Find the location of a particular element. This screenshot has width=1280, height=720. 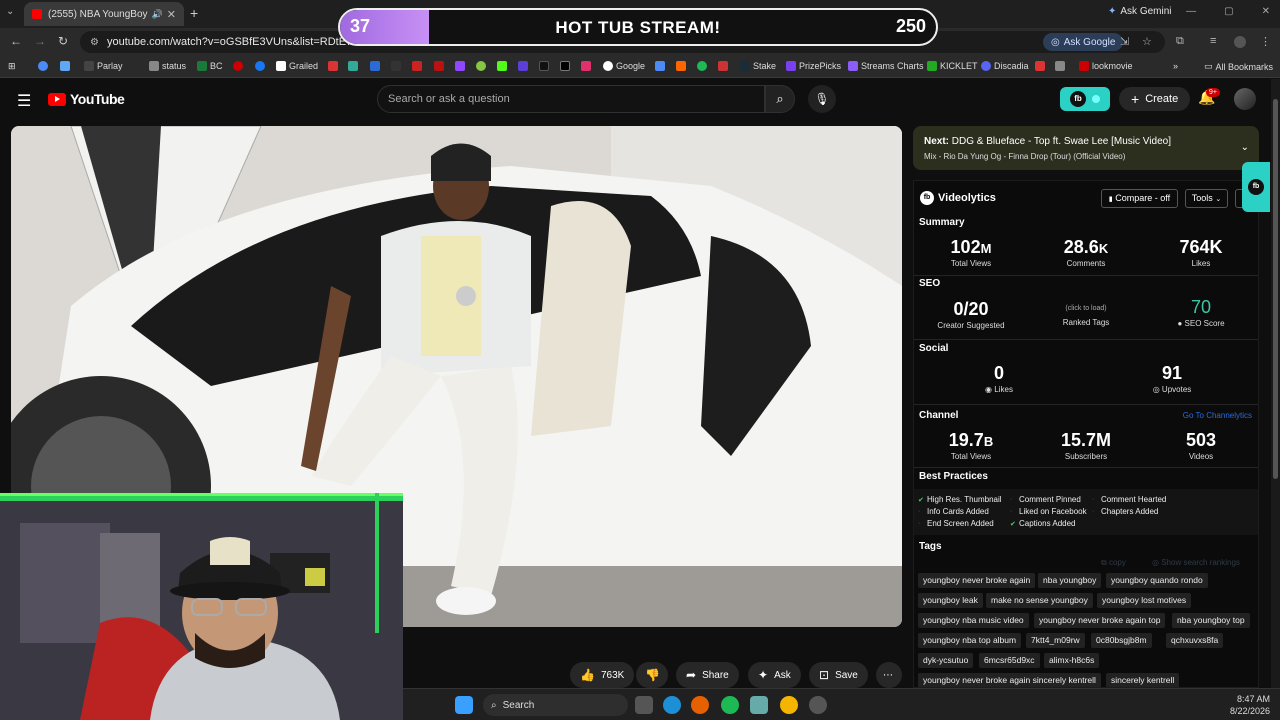

bookmark-facebook-icon is located at coordinates (260, 66).